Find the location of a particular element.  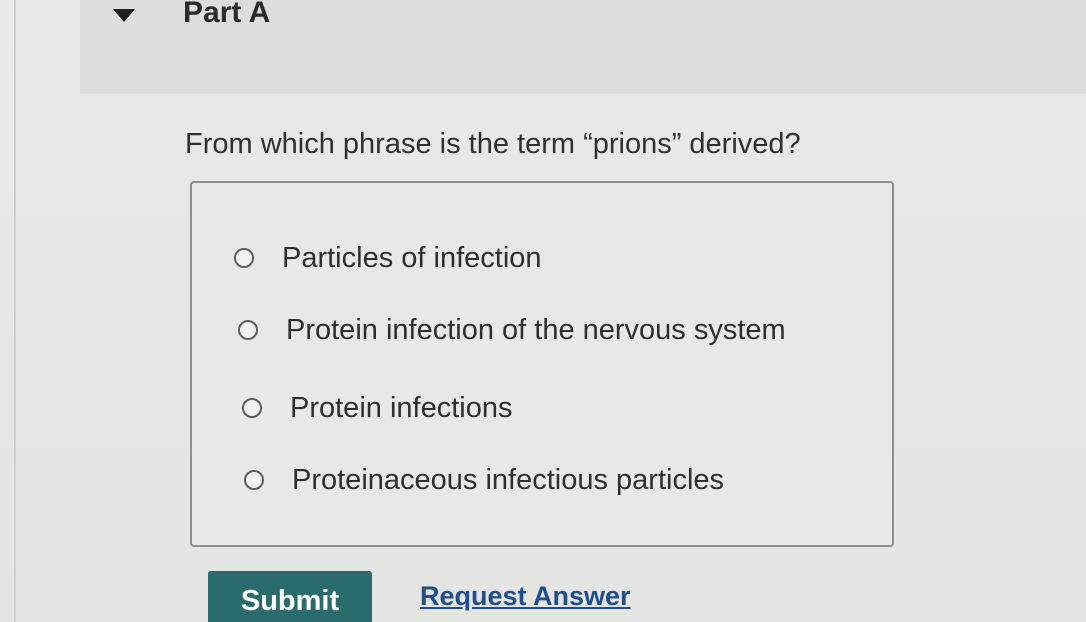

answer-option-label: Protein infections is located at coordinates (401, 408).